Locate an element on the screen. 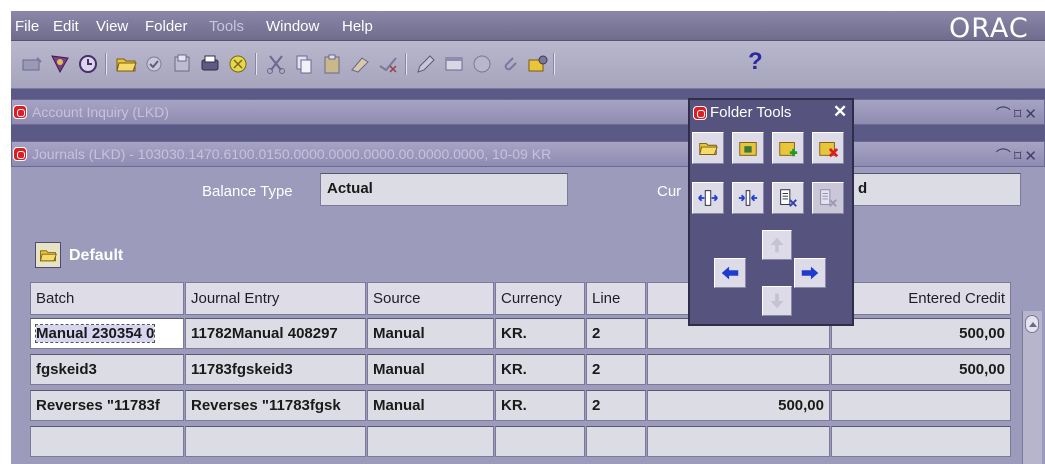  menu-file: File is located at coordinates (27, 26).